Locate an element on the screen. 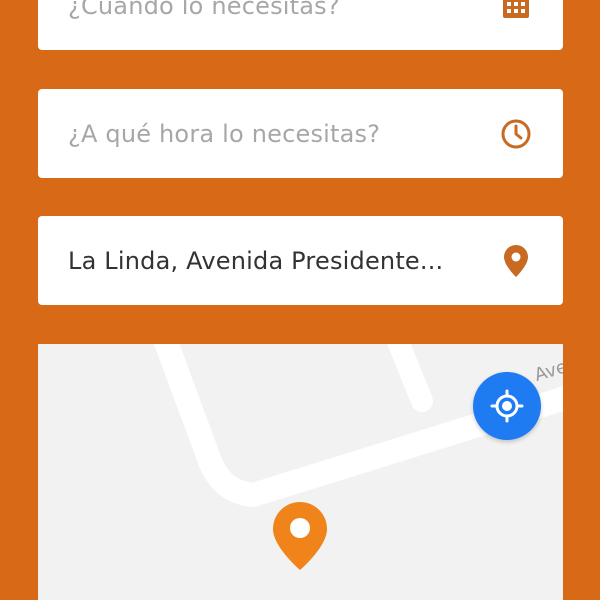 This screenshot has height=600, width=600. map-marker-icon is located at coordinates (300, 536).